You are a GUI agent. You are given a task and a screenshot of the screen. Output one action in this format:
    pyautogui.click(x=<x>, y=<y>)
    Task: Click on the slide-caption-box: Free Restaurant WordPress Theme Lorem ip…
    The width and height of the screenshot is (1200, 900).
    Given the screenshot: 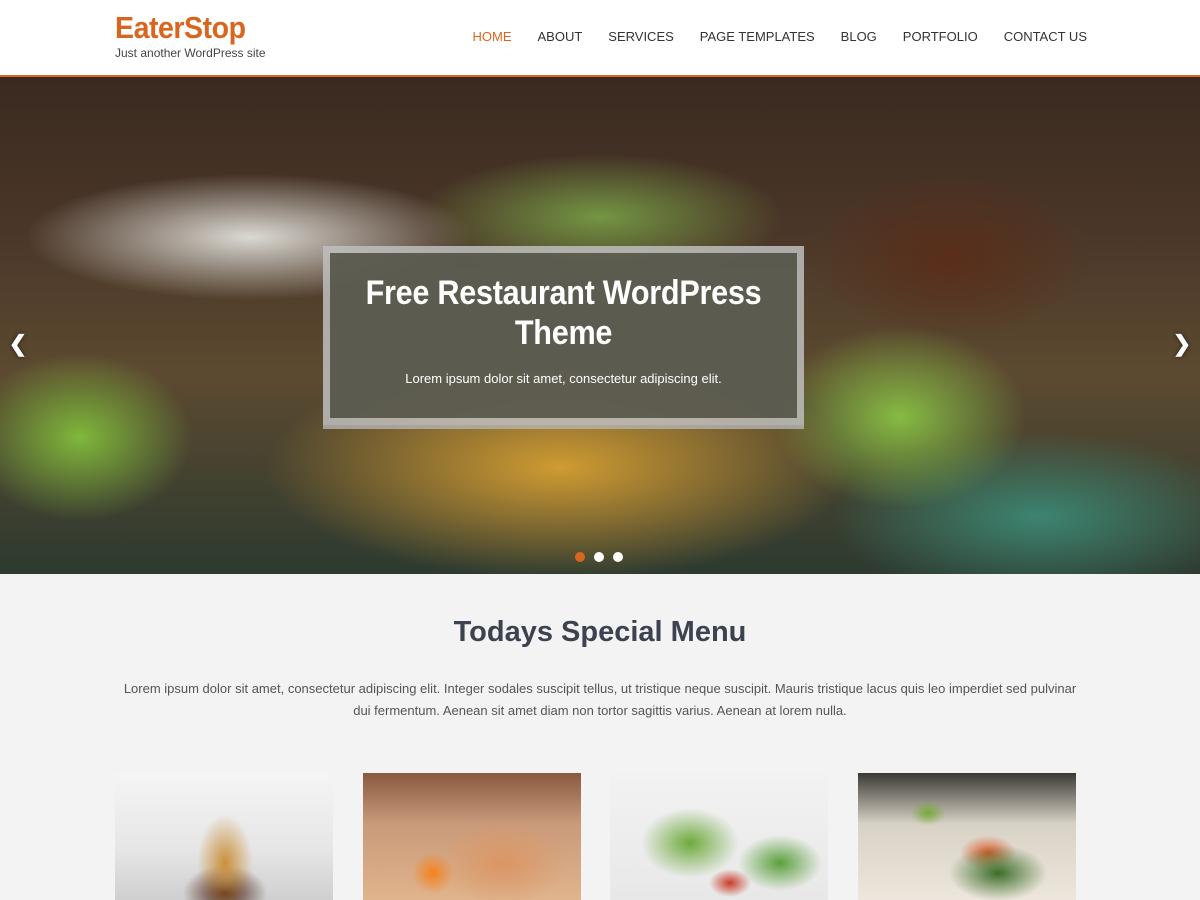 What is the action you would take?
    pyautogui.click(x=563, y=335)
    